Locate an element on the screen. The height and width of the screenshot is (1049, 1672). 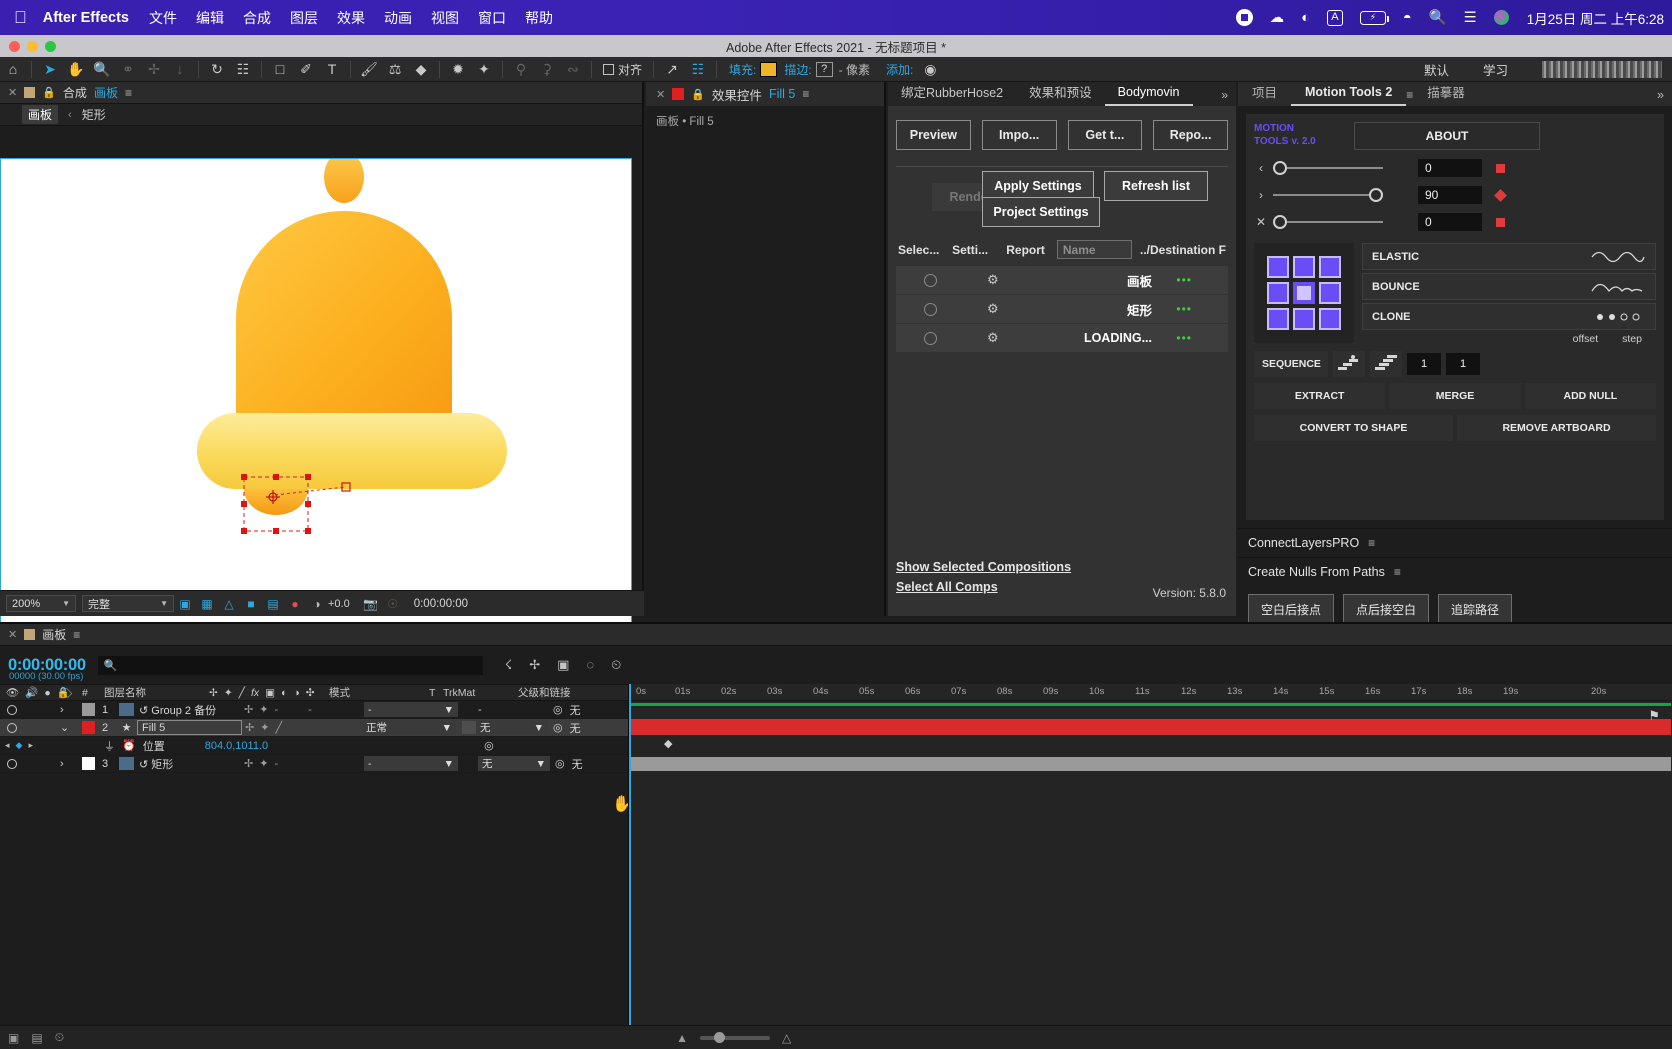
lock-icon: 🔒 is located at coordinates (698, 94).